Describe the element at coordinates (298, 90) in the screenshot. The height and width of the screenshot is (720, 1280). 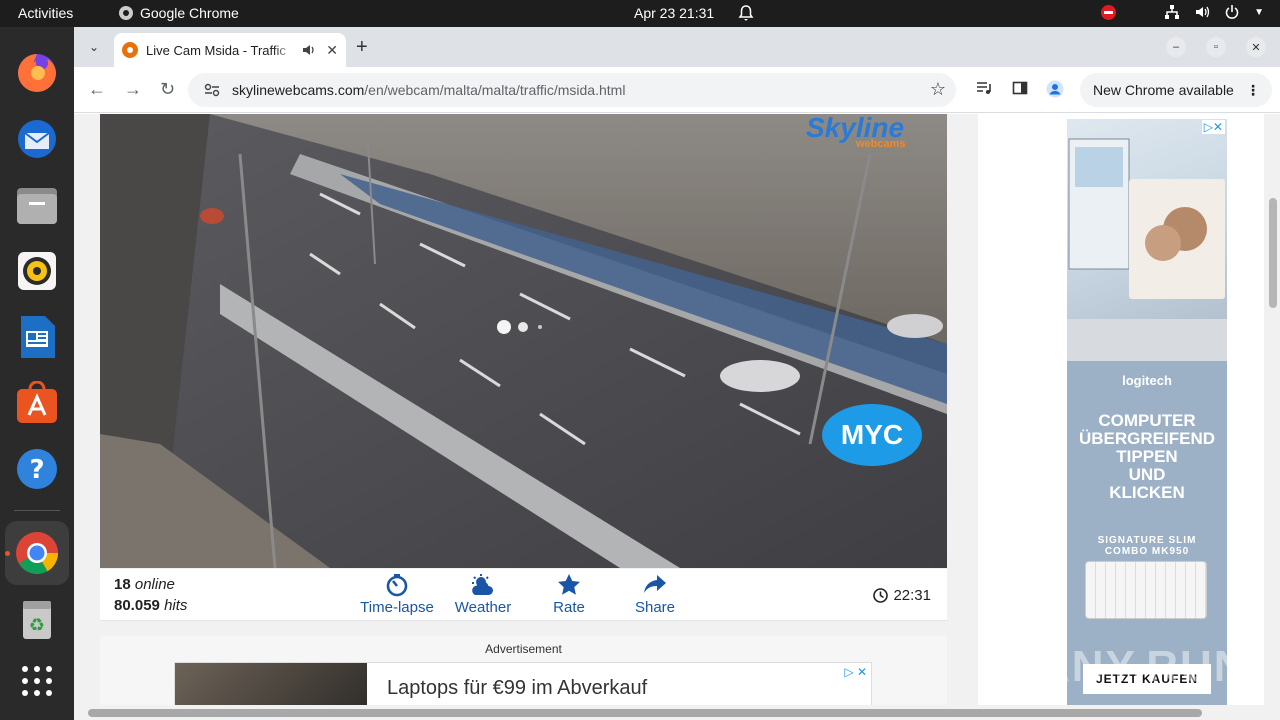
I see `url-host: skylinewebcams.com` at that location.